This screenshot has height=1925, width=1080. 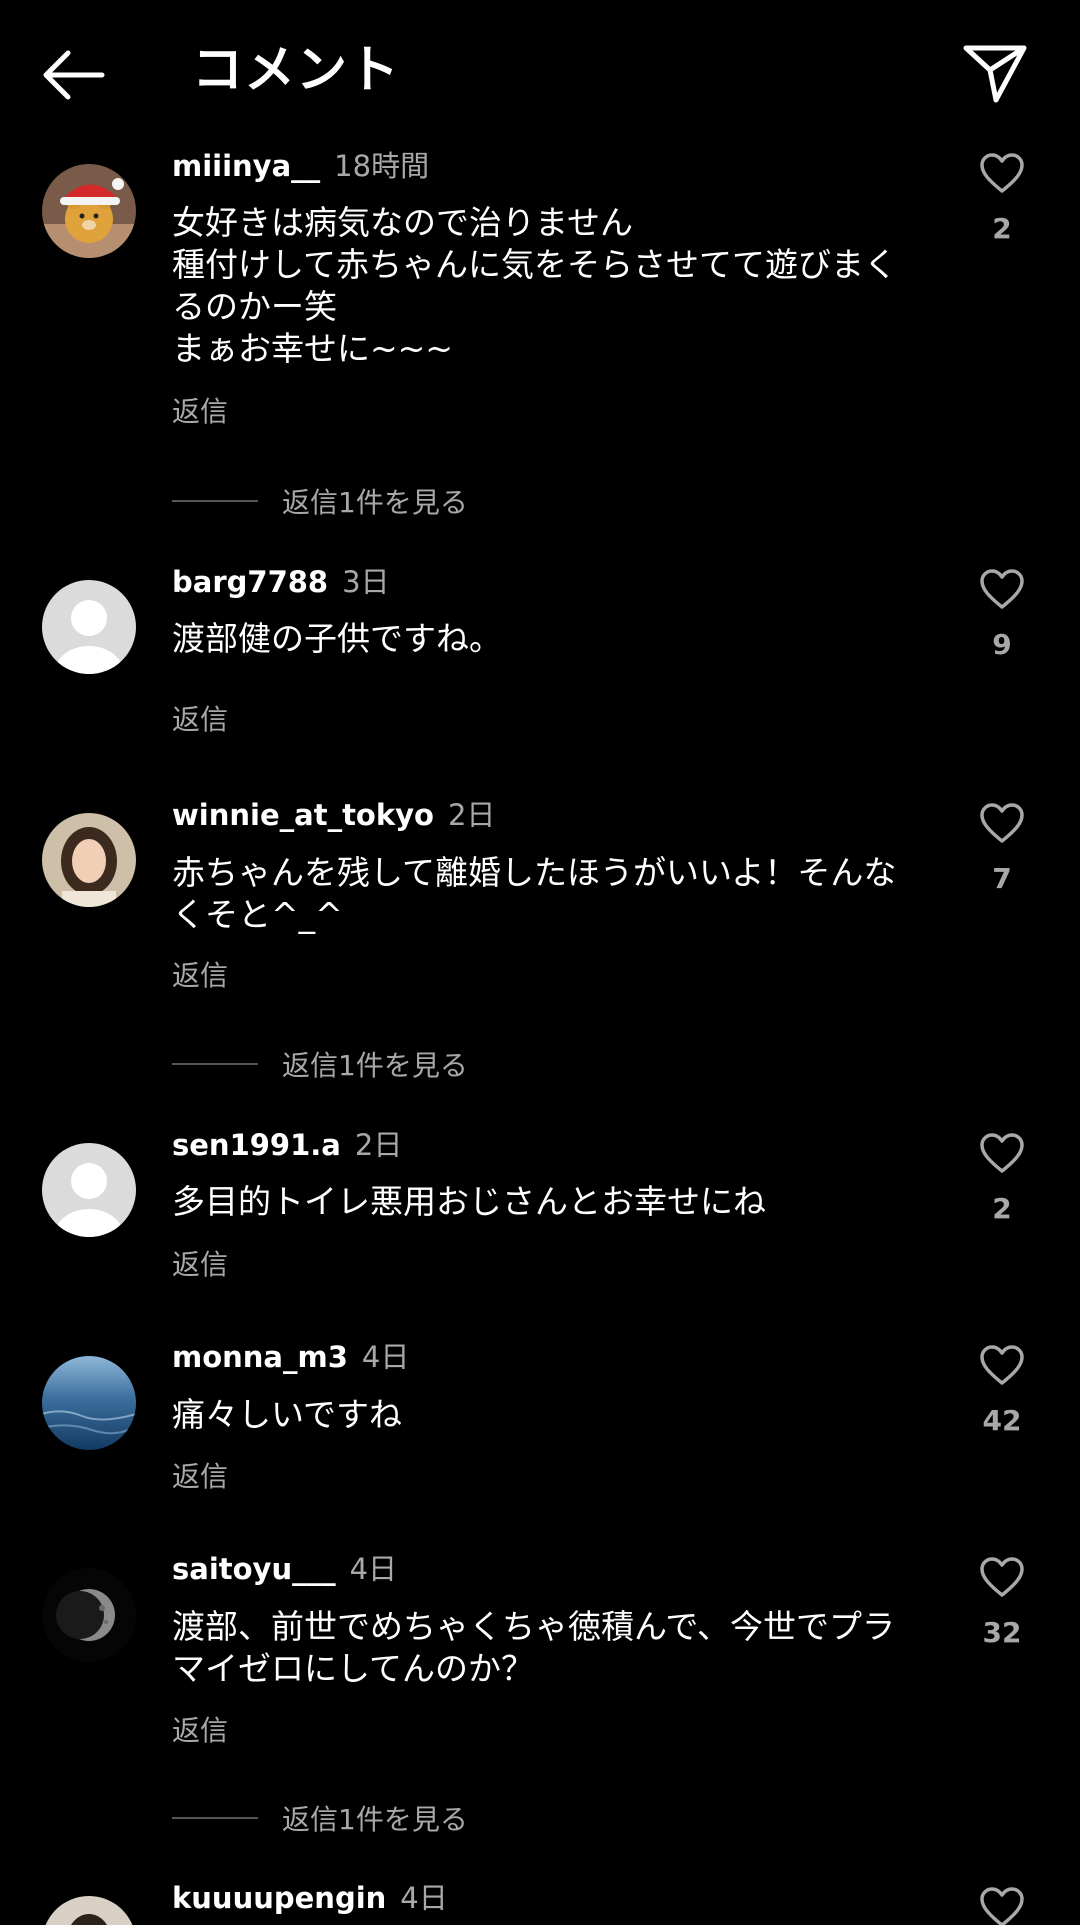 What do you see at coordinates (73, 75) in the screenshot?
I see `back-arrow-icon` at bounding box center [73, 75].